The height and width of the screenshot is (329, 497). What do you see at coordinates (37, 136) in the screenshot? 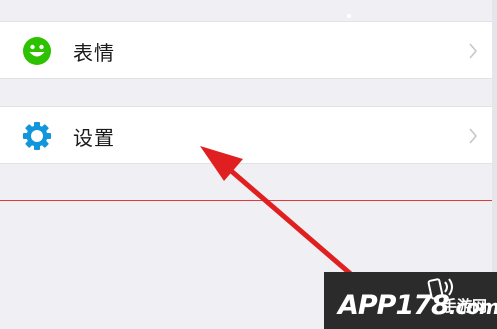
I see `gear-icon` at bounding box center [37, 136].